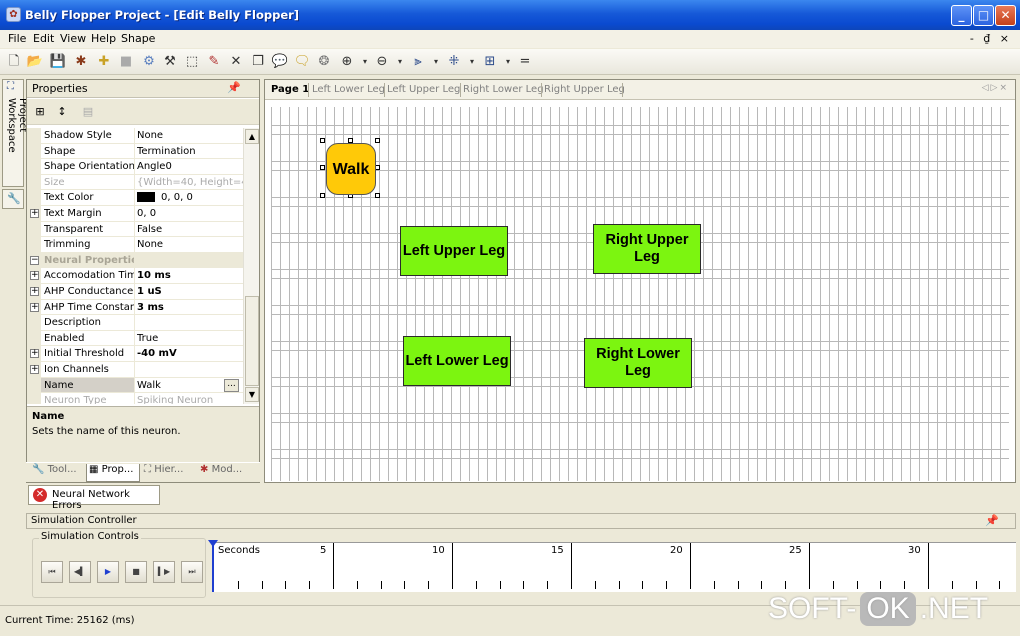 The height and width of the screenshot is (636, 1020). I want to click on neuron-right-upper-leg: Right Upper Leg, so click(647, 249).